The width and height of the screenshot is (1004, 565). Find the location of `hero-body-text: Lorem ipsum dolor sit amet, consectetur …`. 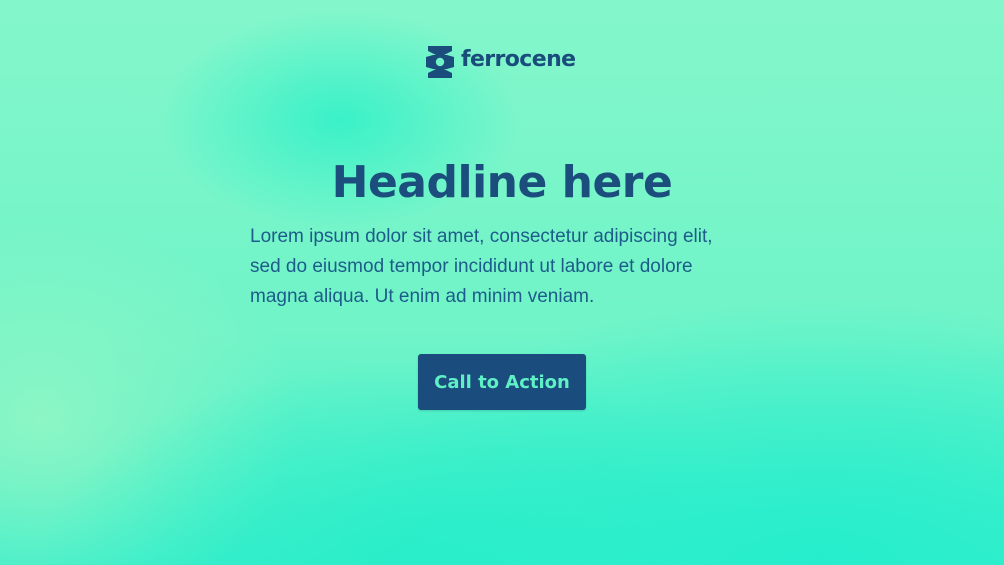

hero-body-text: Lorem ipsum dolor sit amet, consectetur … is located at coordinates (481, 266).